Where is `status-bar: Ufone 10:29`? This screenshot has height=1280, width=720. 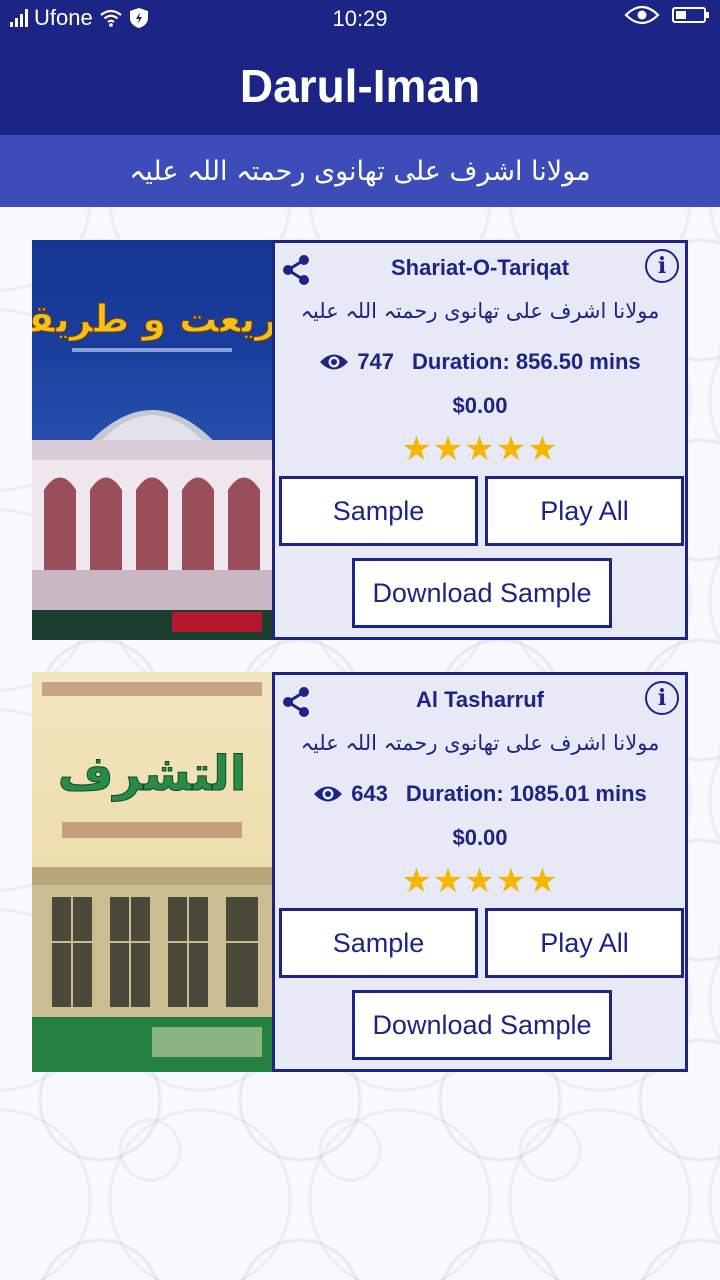
status-bar: Ufone 10:29 is located at coordinates (360, 18).